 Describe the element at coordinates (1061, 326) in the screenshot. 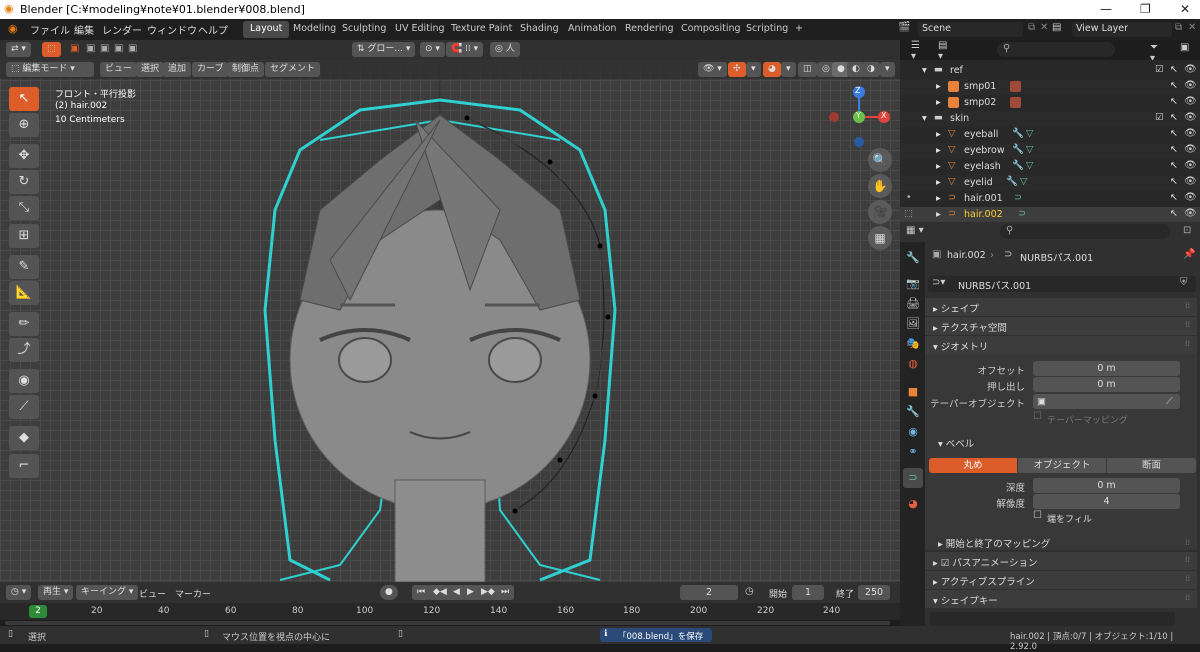

I see `section-texture-space: ▸ テクスチャ空間` at that location.